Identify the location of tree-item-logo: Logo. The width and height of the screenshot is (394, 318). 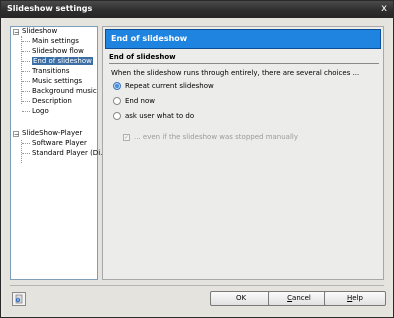
(40, 111).